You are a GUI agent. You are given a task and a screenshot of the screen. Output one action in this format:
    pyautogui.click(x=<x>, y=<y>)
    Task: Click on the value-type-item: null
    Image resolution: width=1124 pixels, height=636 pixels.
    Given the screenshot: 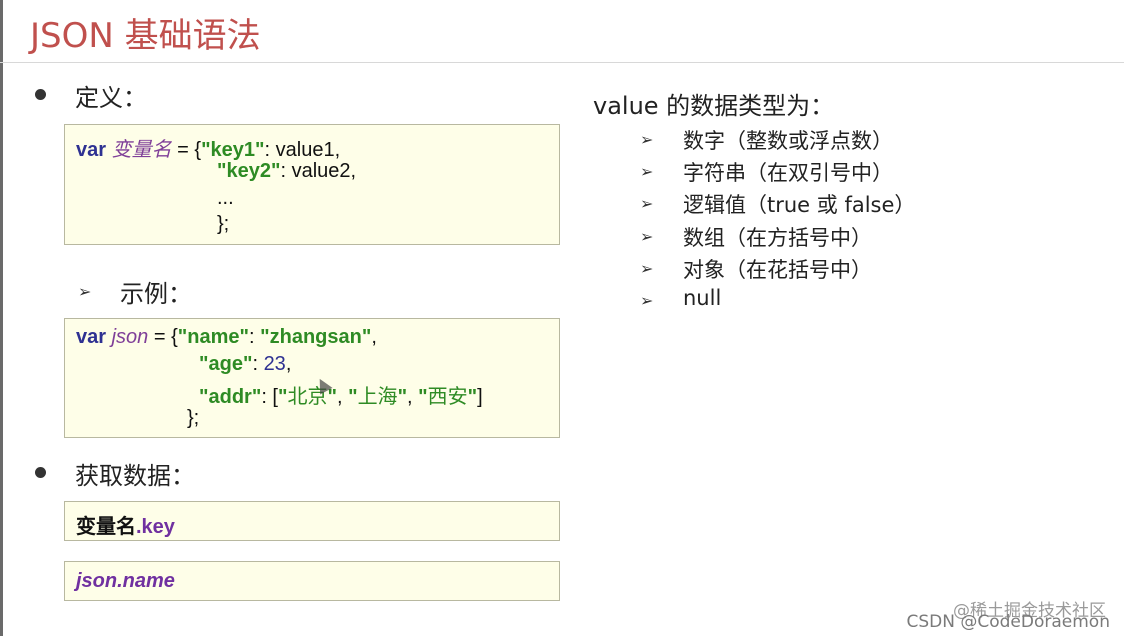 What is the action you would take?
    pyautogui.click(x=702, y=298)
    